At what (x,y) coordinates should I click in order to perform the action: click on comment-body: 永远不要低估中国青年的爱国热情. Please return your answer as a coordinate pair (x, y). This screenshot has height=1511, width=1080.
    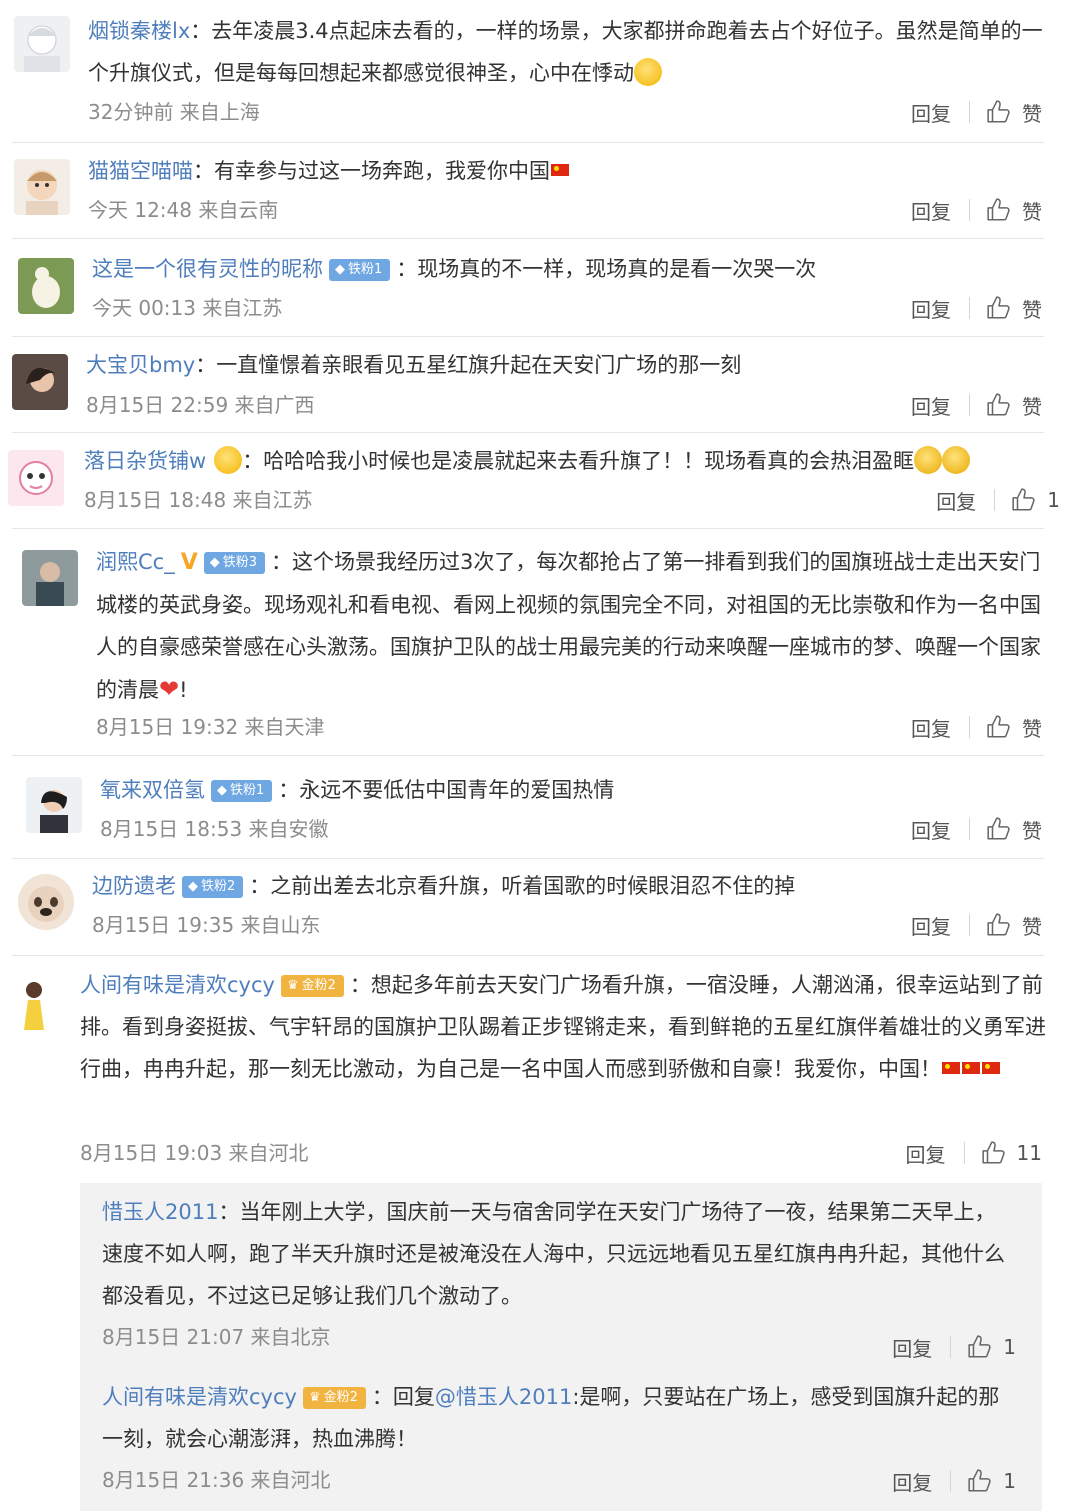
    Looking at the image, I should click on (457, 790).